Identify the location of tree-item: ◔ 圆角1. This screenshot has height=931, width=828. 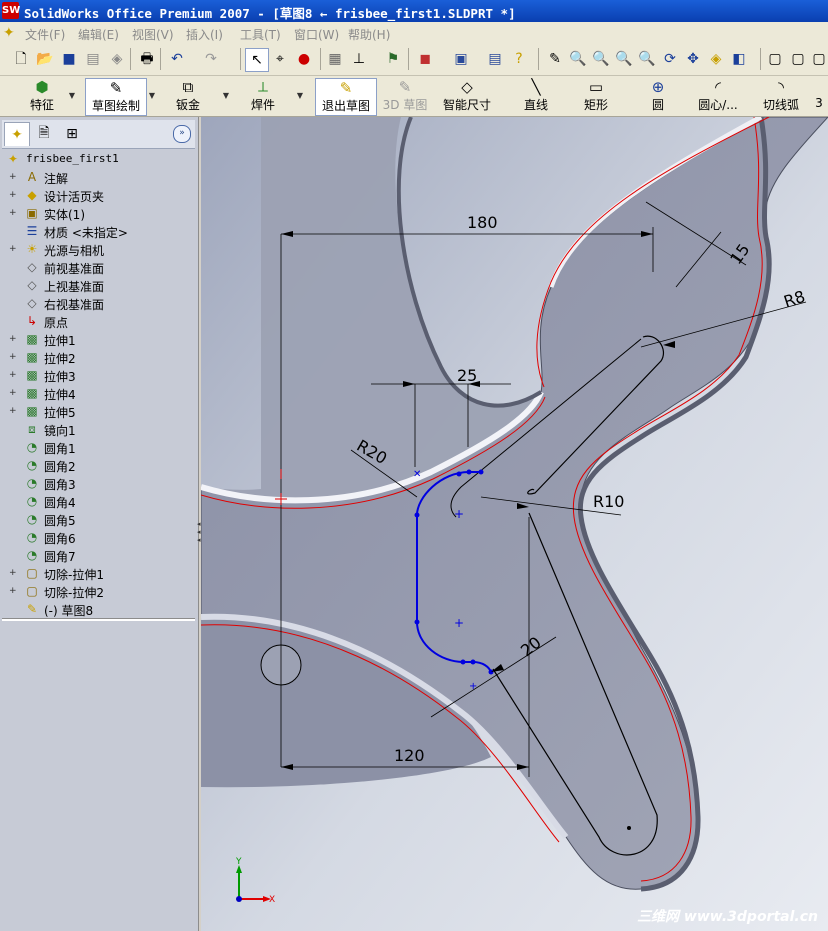
(98, 447).